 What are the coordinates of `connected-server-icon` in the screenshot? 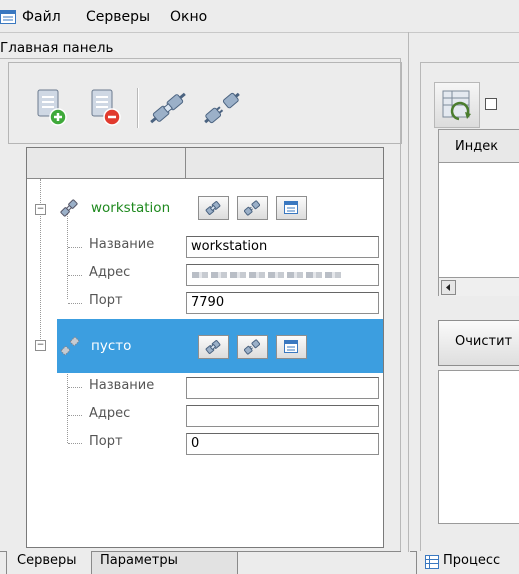 It's located at (69, 208).